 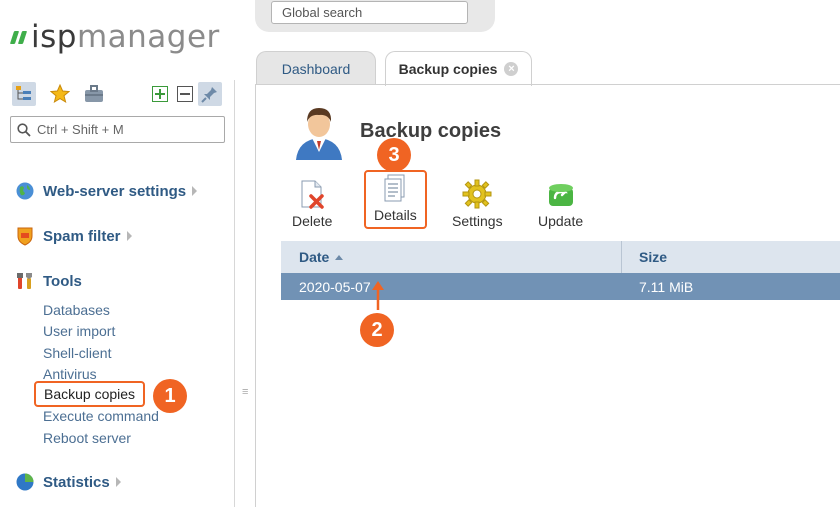 I want to click on tab-backup-copies: Backup copies ×, so click(x=458, y=68).